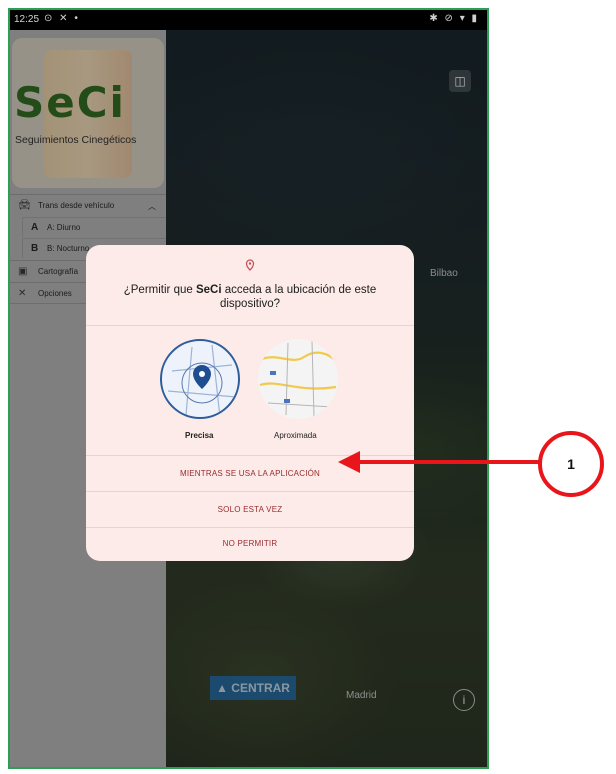 This screenshot has width=616, height=774. Describe the element at coordinates (349, 462) in the screenshot. I see `annotation-arrow-head` at that location.